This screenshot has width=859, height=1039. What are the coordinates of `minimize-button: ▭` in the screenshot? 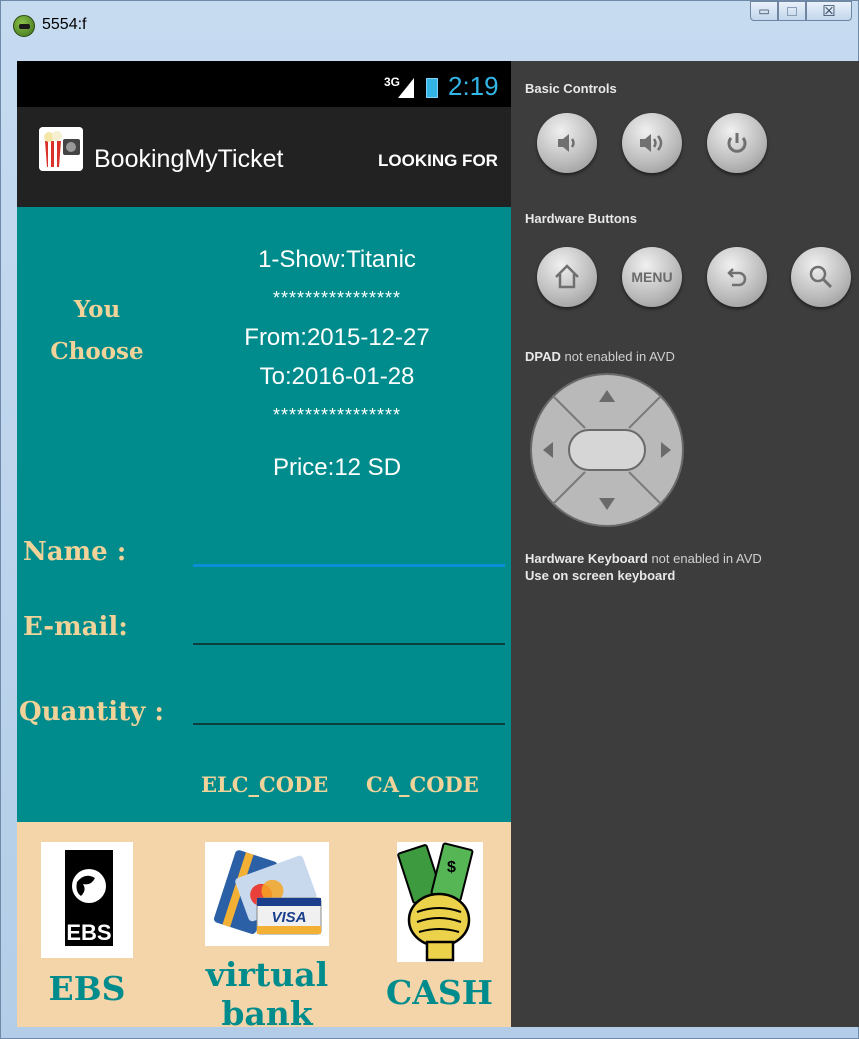 It's located at (764, 11).